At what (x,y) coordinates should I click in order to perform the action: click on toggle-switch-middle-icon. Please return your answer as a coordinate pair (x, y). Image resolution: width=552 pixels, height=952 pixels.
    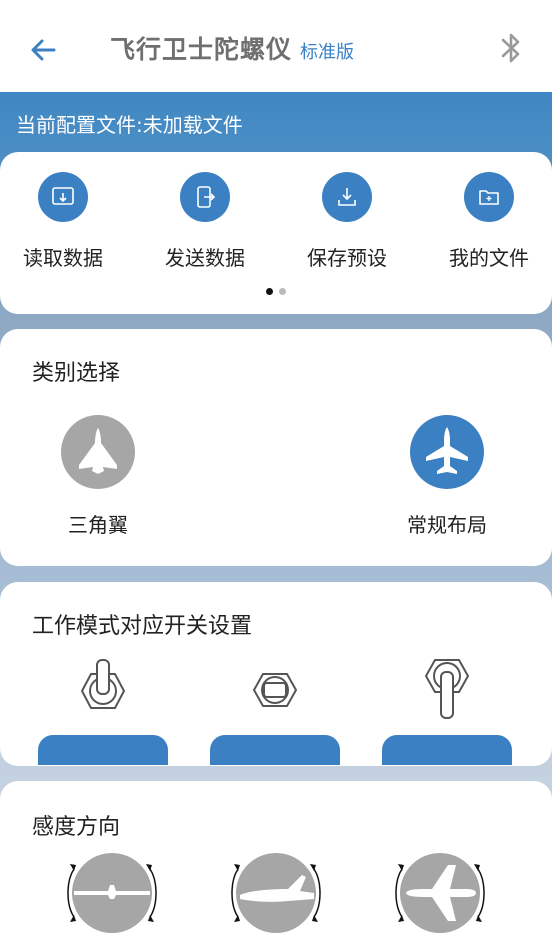
    Looking at the image, I should click on (275, 690).